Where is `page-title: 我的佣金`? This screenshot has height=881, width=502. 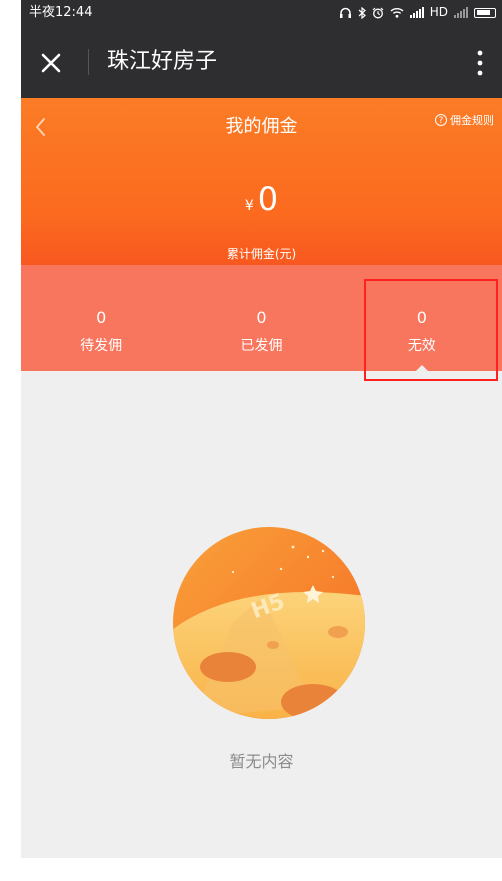 page-title: 我的佣金 is located at coordinates (261, 126).